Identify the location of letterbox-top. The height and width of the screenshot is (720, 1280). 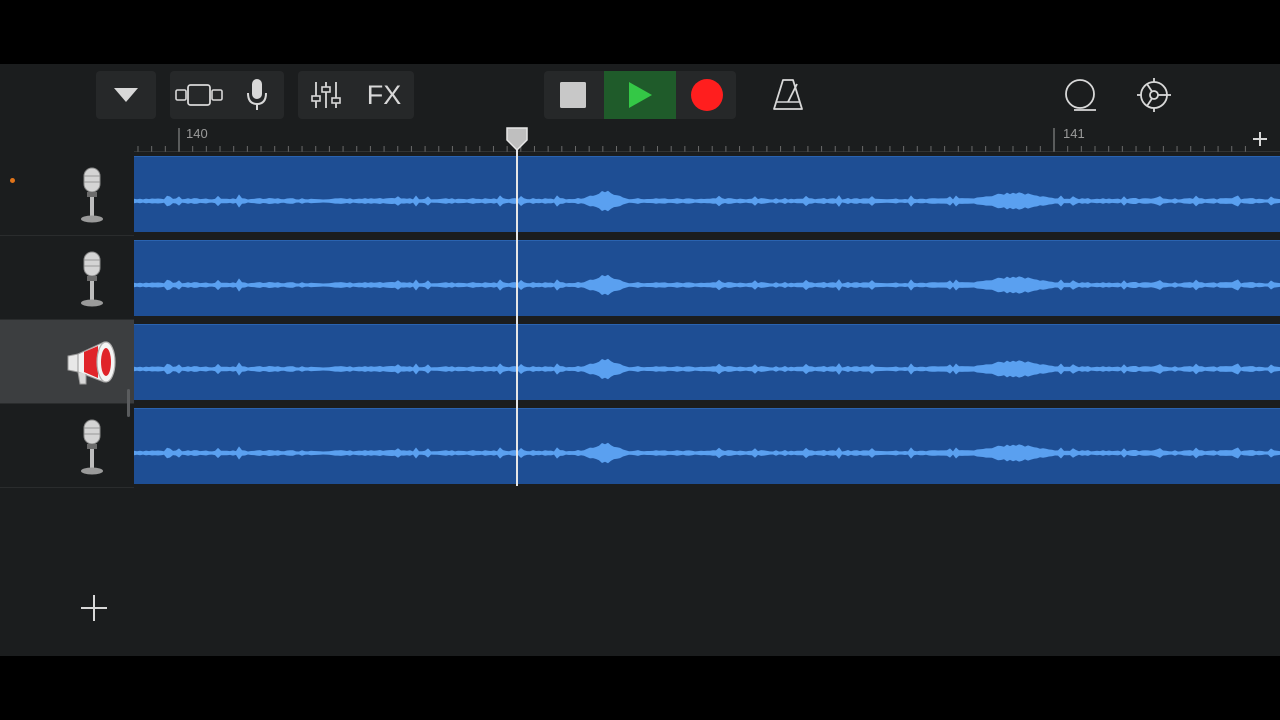
(640, 32).